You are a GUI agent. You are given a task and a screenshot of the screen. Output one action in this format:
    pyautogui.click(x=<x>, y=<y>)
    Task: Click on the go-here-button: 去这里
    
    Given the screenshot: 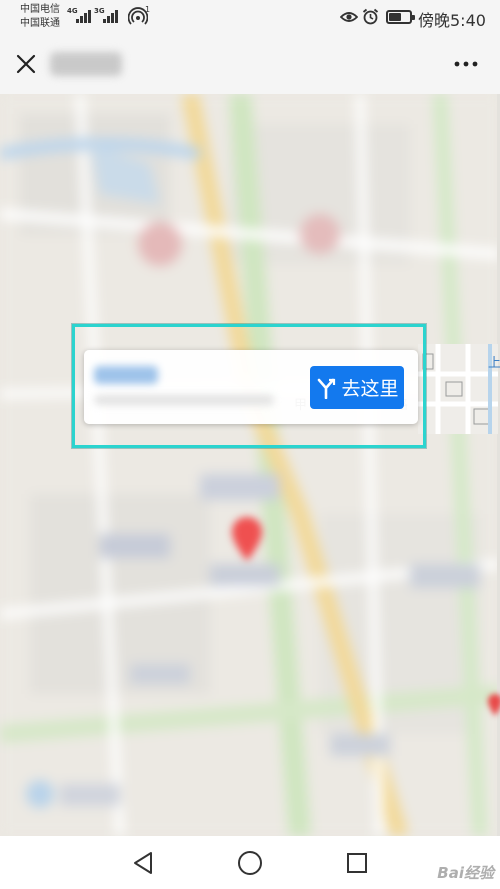 What is the action you would take?
    pyautogui.click(x=357, y=387)
    